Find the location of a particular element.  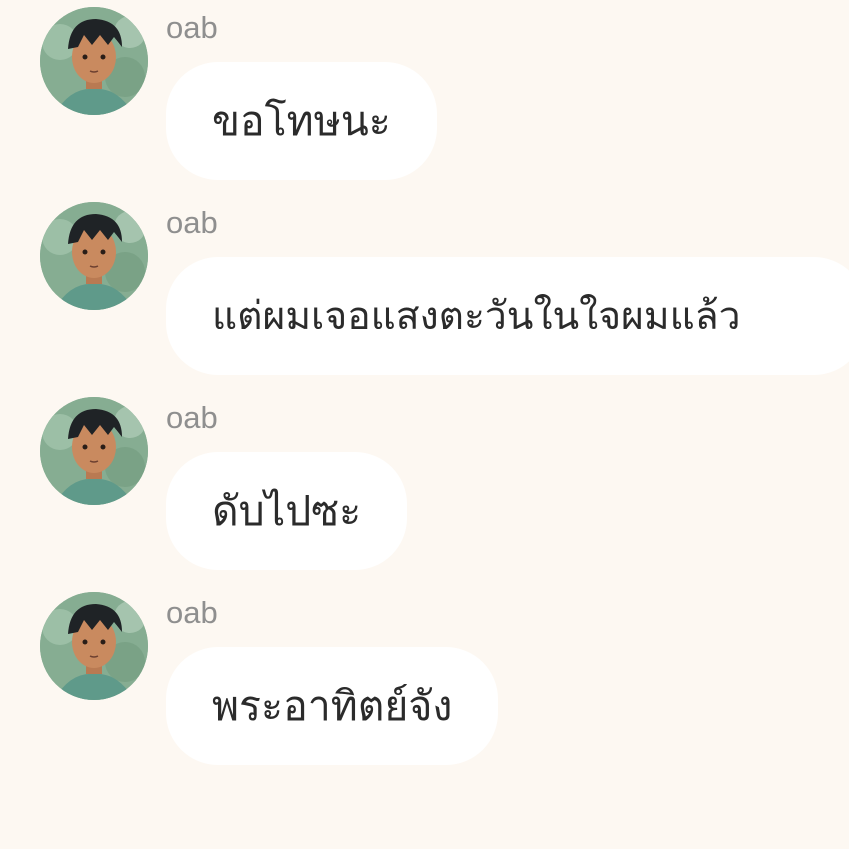

message-bubble: ดับไปซะ is located at coordinates (287, 511).